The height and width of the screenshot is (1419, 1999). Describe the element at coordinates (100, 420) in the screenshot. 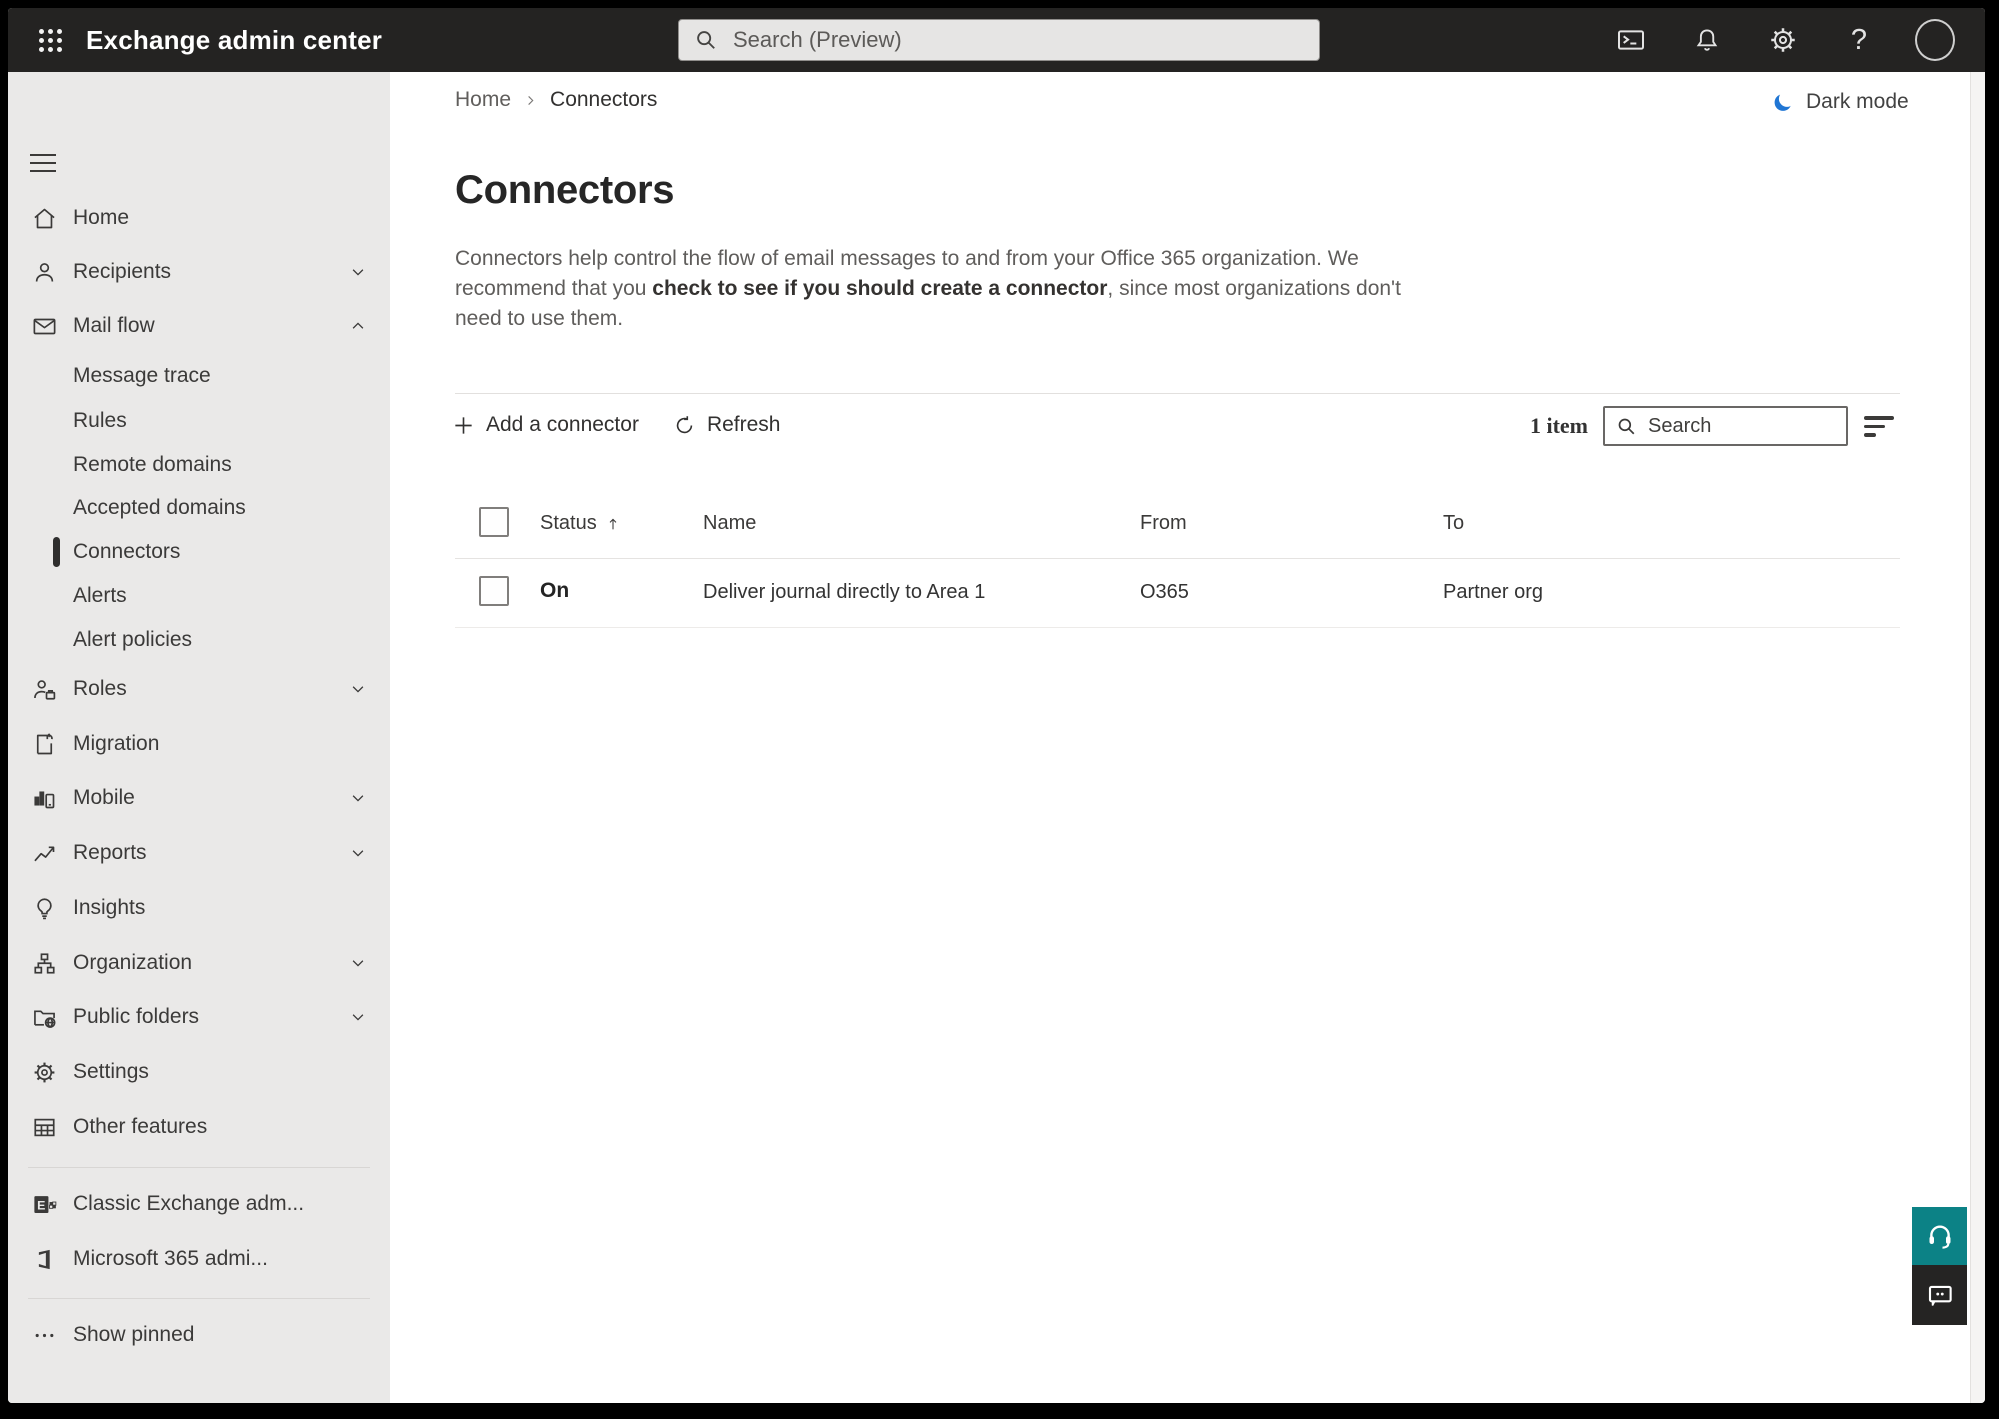

I see `sidebar-item-label: Rules` at that location.